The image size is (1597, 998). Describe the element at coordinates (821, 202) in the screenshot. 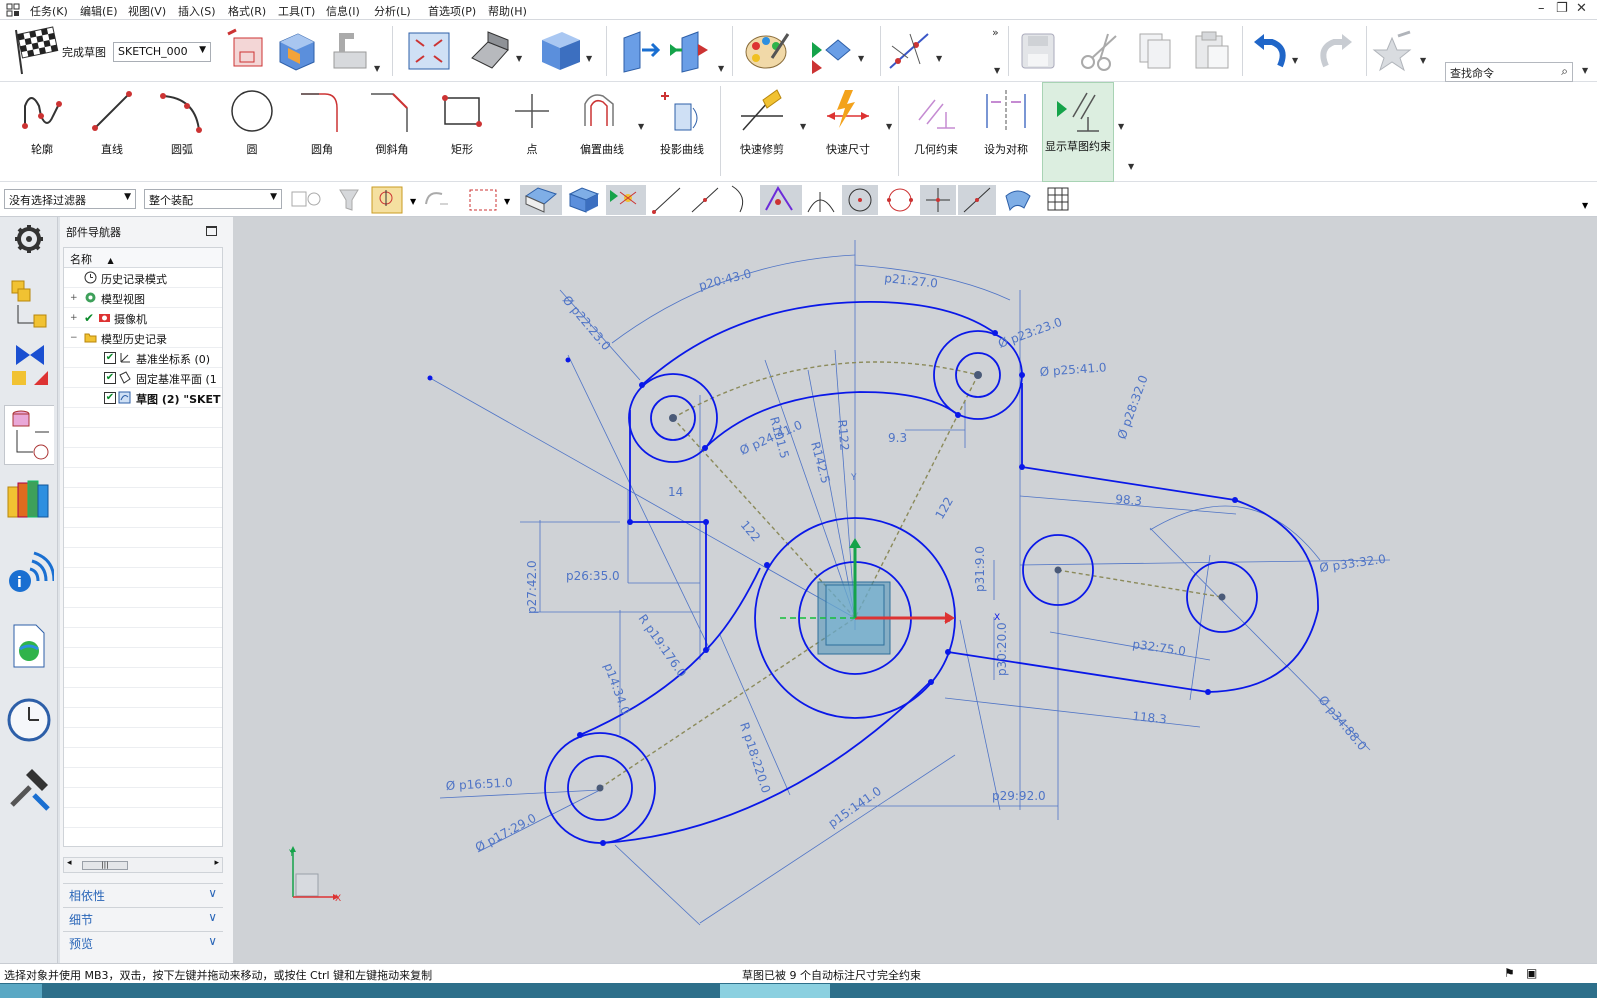

I see `arc-center-icon` at that location.